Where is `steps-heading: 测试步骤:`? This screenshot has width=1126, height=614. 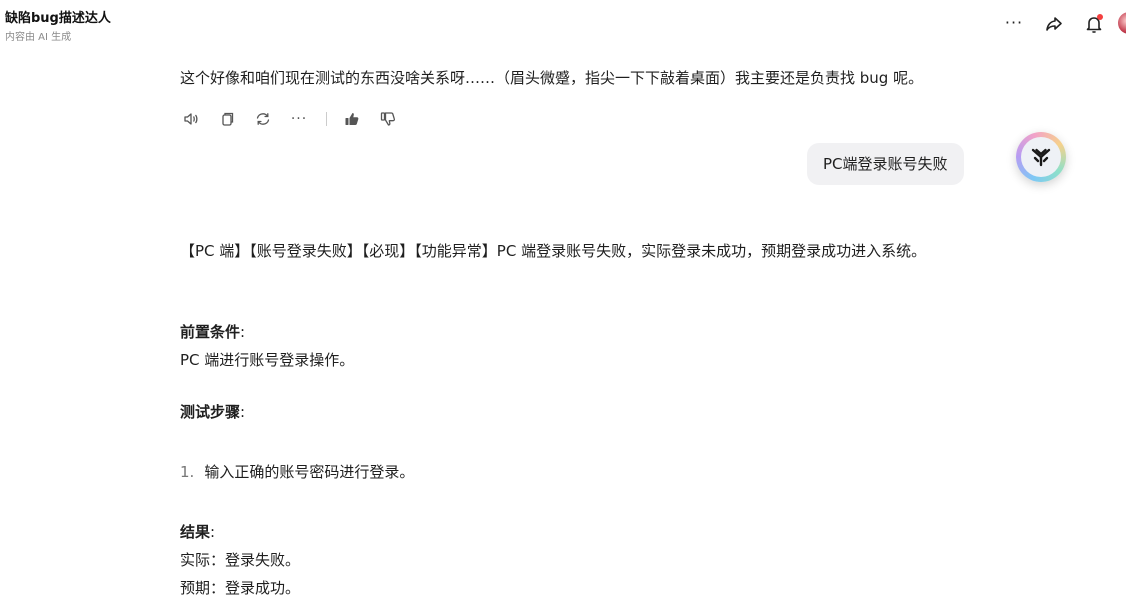
steps-heading: 测试步骤: is located at coordinates (213, 412).